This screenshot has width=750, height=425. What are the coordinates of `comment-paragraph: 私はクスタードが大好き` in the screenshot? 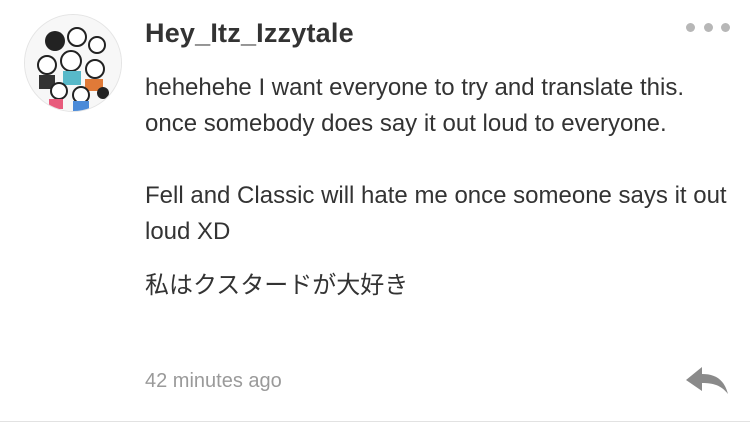 It's located at (277, 285).